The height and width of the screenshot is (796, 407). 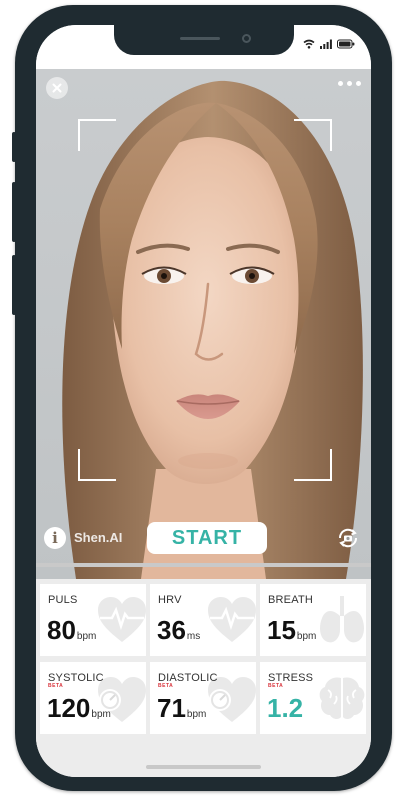 I want to click on info-button: i, so click(x=55, y=538).